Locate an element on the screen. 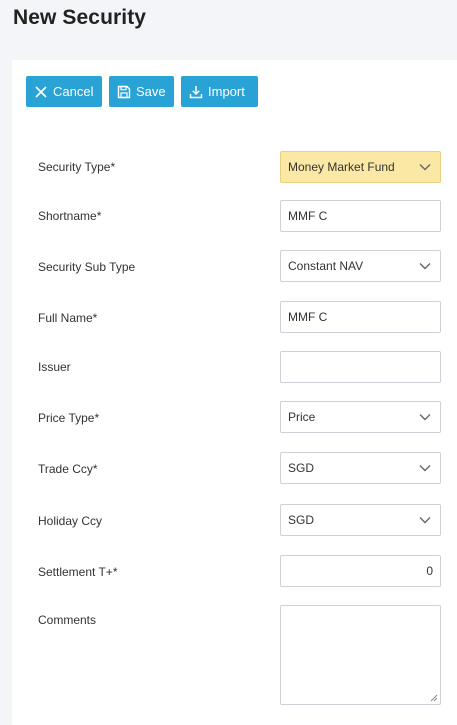 The height and width of the screenshot is (725, 457). cancel-button: Cancel is located at coordinates (64, 91).